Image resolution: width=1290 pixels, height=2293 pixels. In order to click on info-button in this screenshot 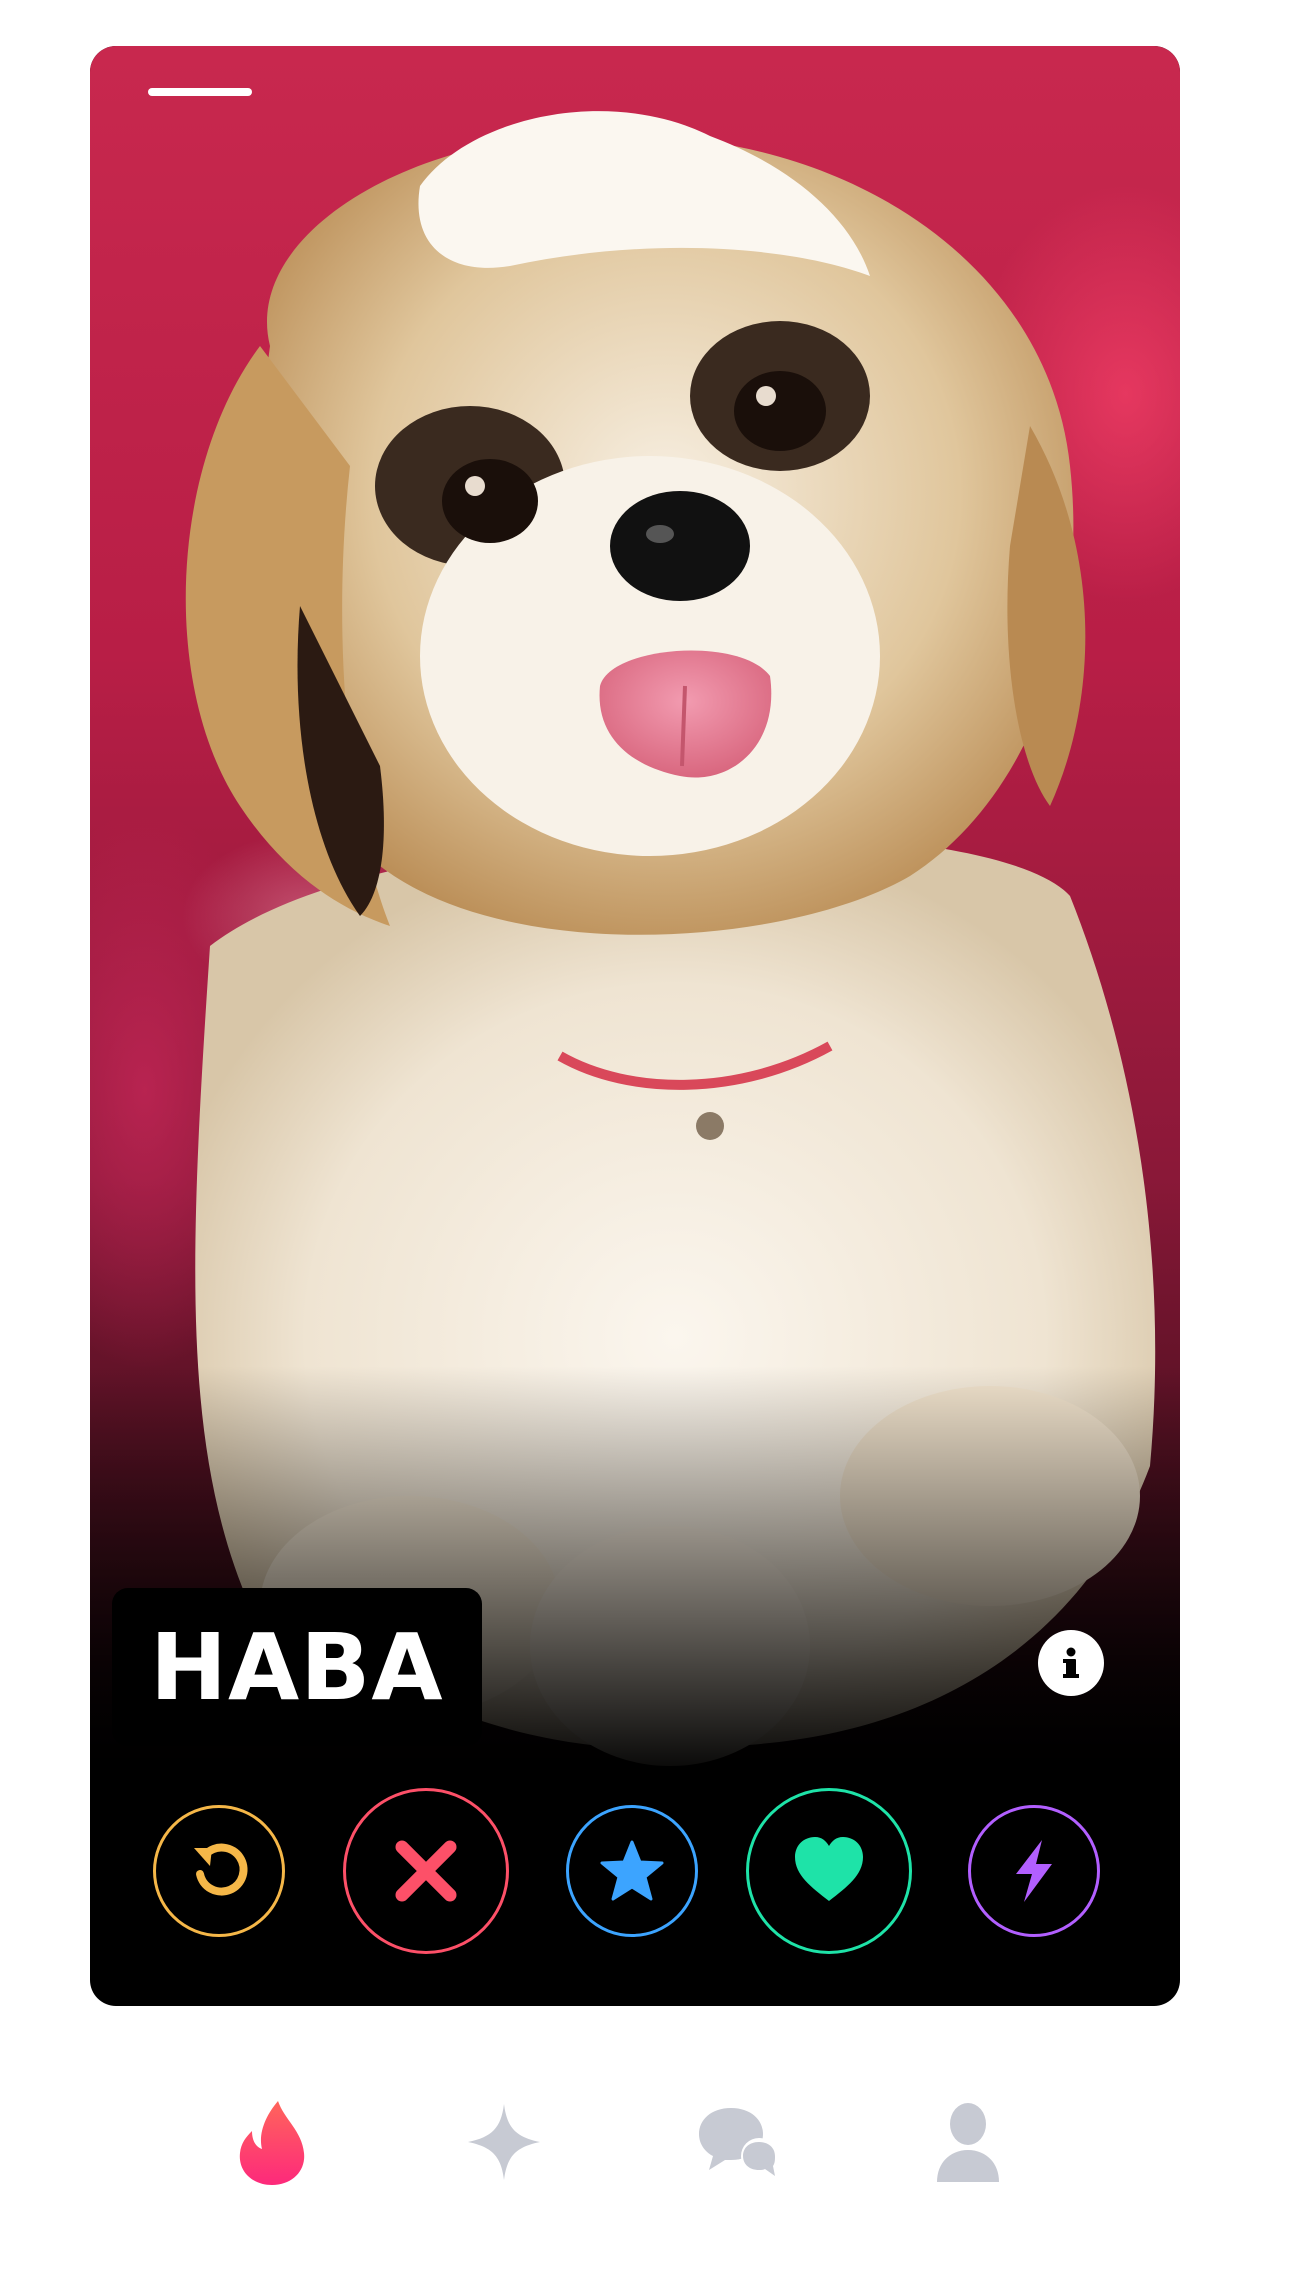, I will do `click(1071, 1663)`.